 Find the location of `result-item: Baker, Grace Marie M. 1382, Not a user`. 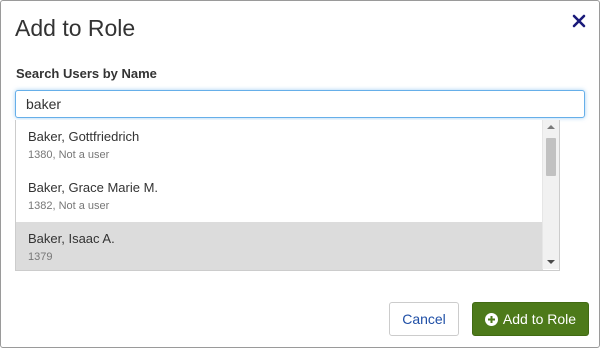

result-item: Baker, Grace Marie M. 1382, Not a user is located at coordinates (279, 196).